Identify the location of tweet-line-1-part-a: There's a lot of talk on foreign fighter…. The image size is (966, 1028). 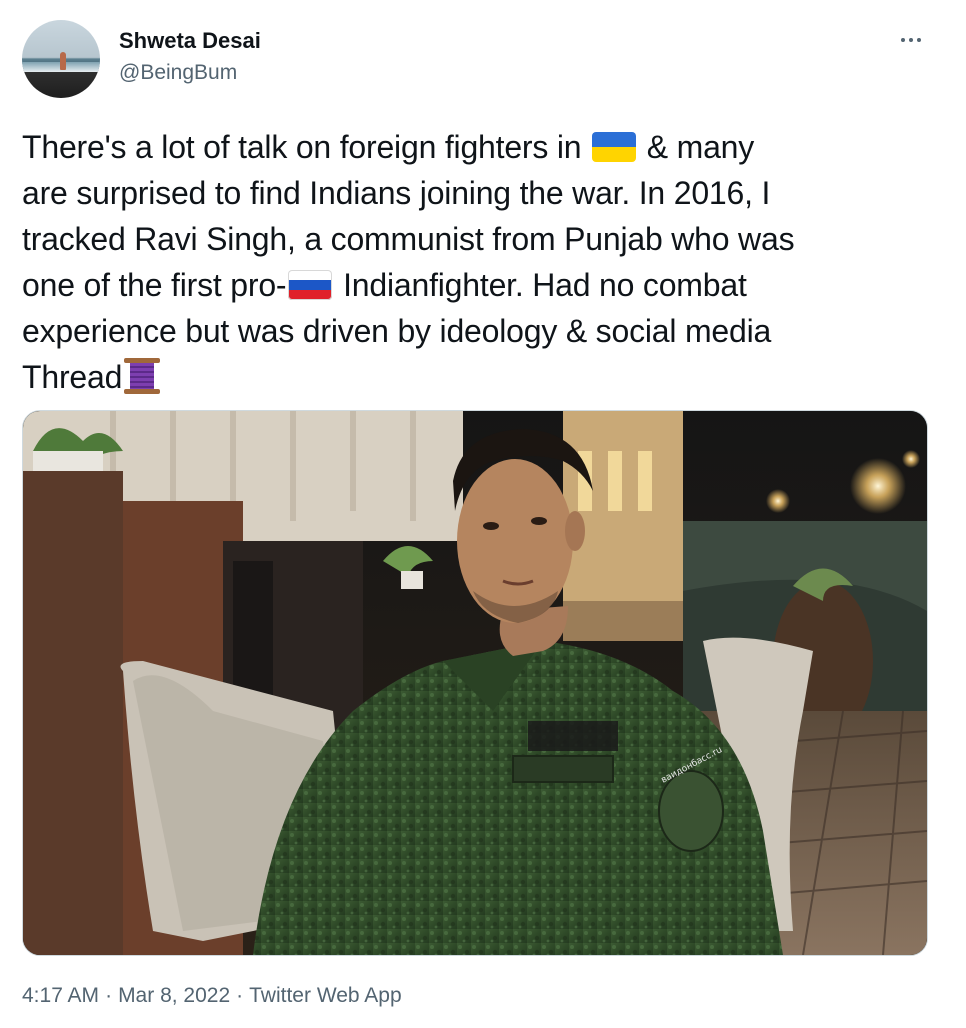
(306, 147).